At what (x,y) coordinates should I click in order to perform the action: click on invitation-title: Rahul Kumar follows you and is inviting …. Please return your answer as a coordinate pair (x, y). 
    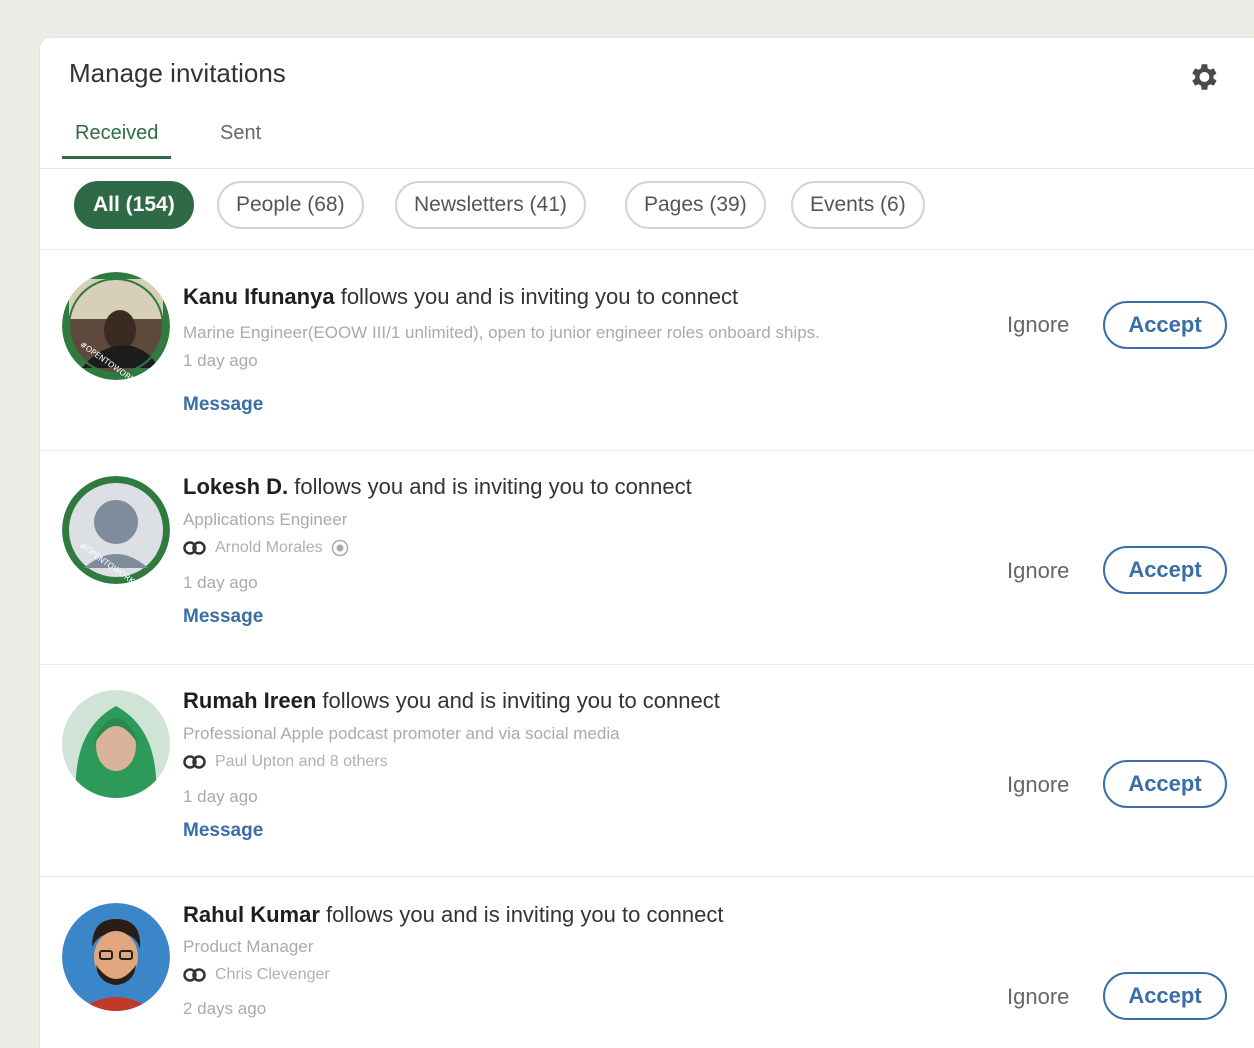
    Looking at the image, I should click on (453, 915).